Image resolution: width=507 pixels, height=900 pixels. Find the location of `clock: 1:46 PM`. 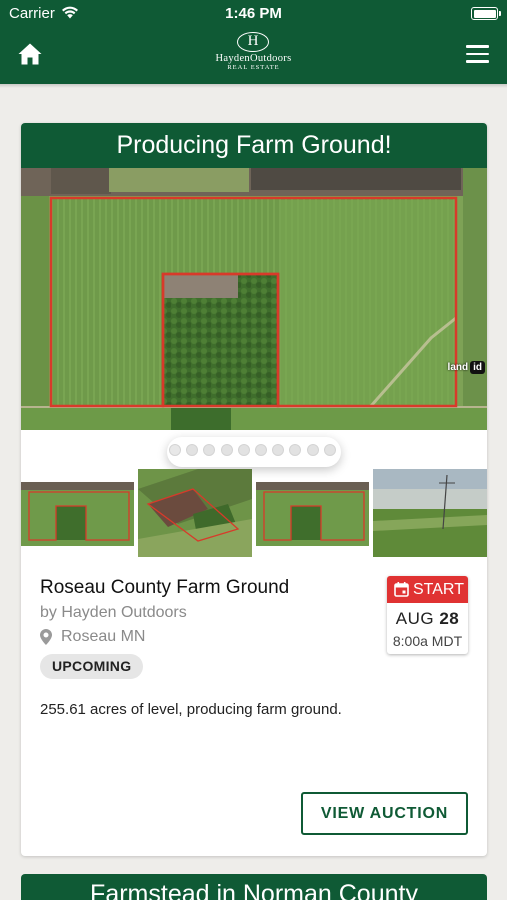

clock: 1:46 PM is located at coordinates (253, 13).